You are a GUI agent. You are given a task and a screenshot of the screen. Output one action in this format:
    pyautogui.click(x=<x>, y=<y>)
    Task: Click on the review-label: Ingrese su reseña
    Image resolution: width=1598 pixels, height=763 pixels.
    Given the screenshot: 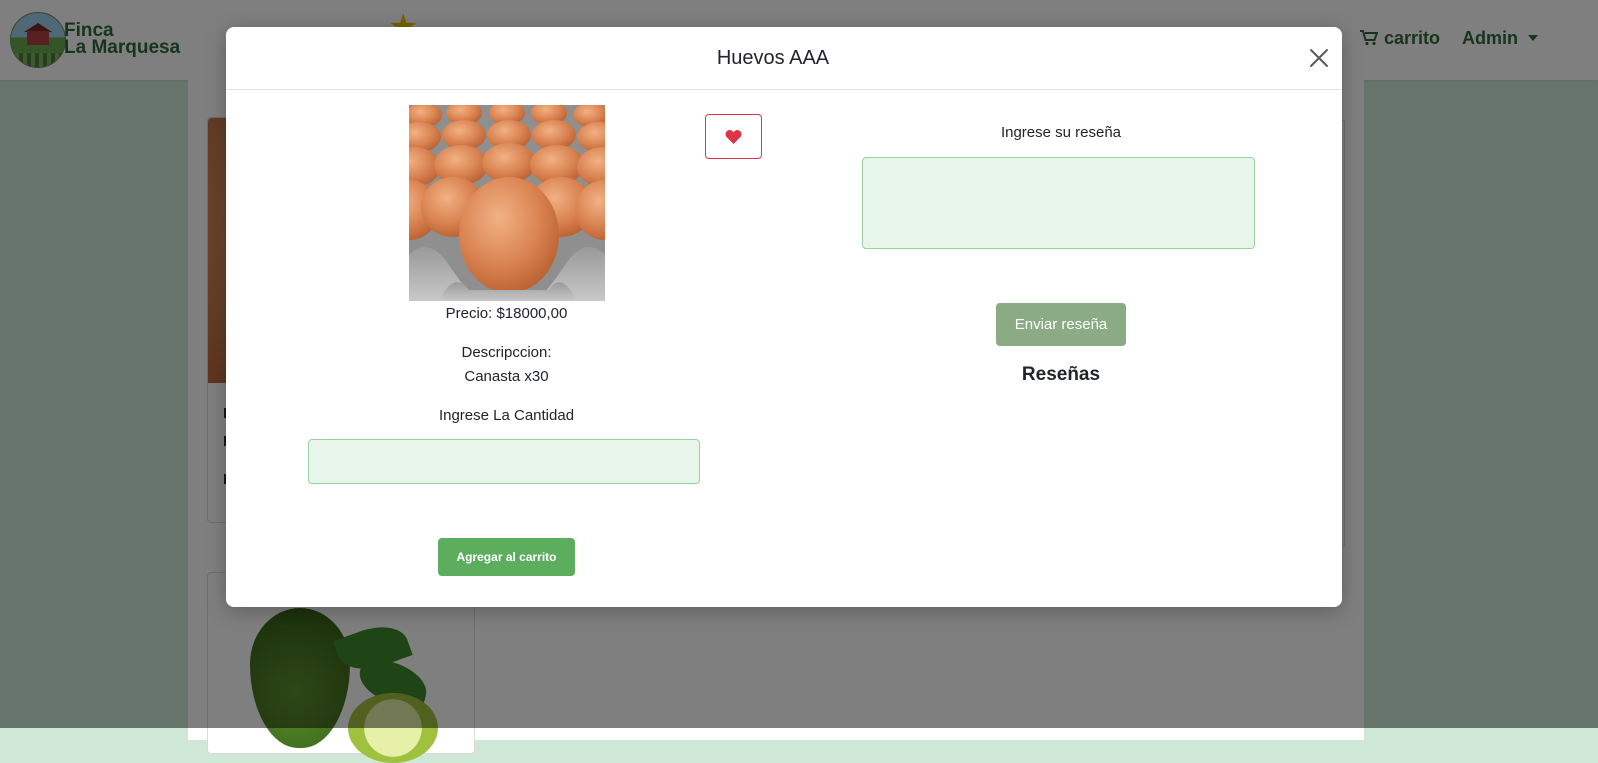 What is the action you would take?
    pyautogui.click(x=1061, y=132)
    